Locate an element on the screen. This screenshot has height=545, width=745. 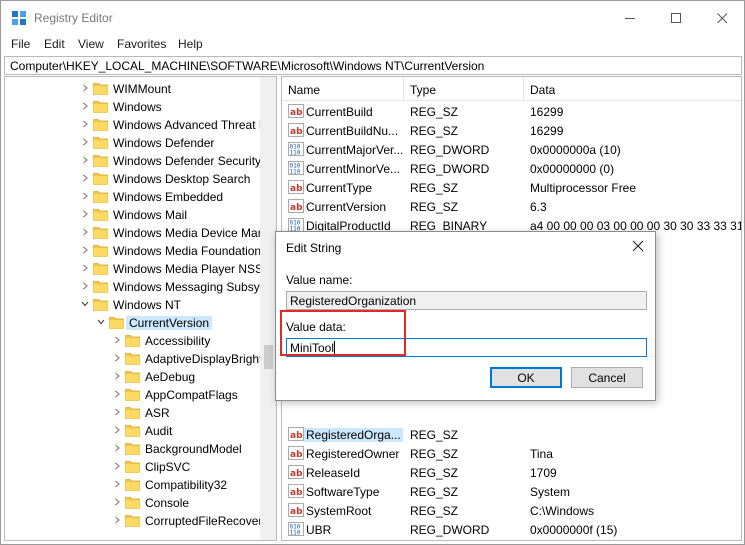
tree-item: AppCompatFlags is located at coordinates (133, 395).